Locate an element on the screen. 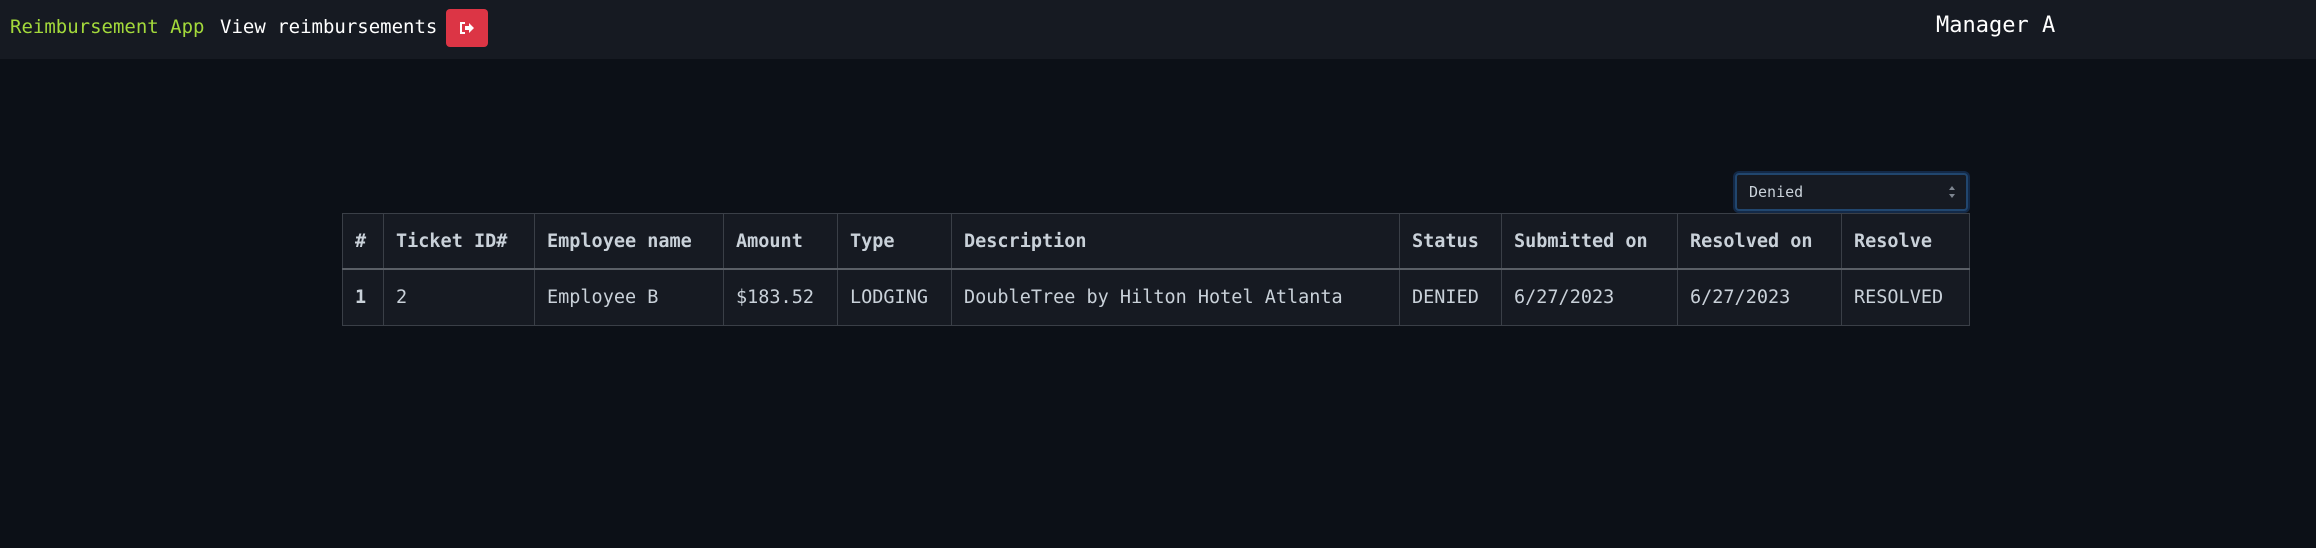 The image size is (2316, 548). cell-row-number: 1 is located at coordinates (363, 297).